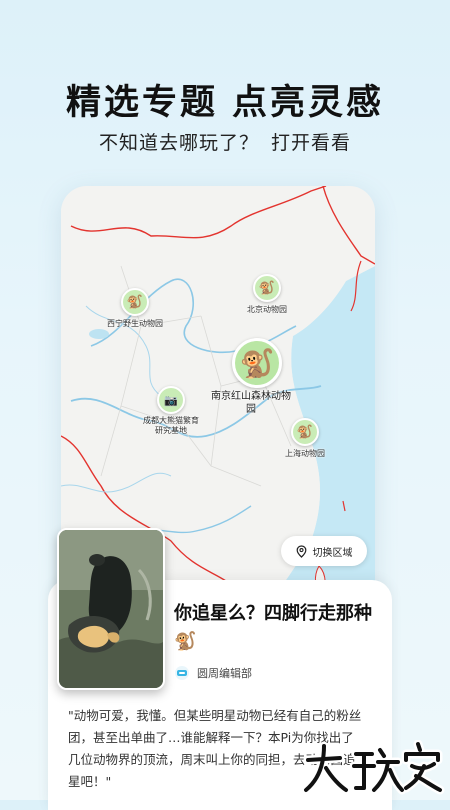 The width and height of the screenshot is (450, 810). What do you see at coordinates (251, 403) in the screenshot?
I see `poi-label: 南京红山森林动物园` at bounding box center [251, 403].